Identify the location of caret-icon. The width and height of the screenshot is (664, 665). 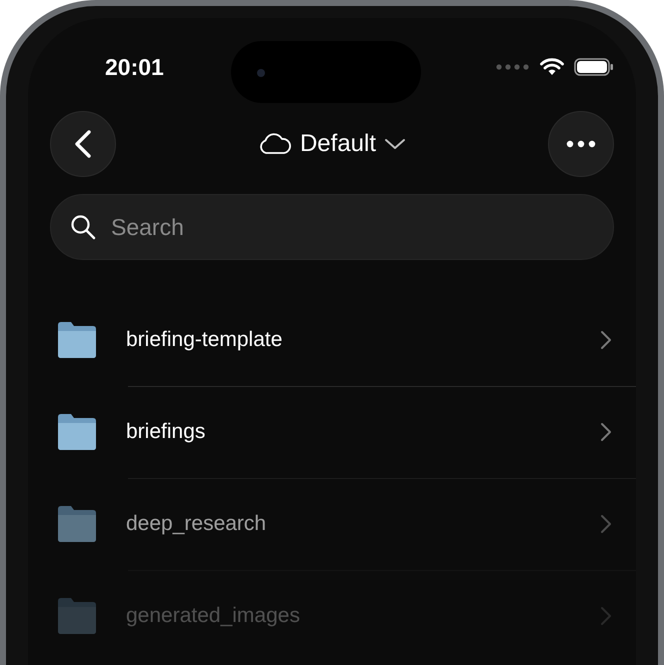
(395, 144).